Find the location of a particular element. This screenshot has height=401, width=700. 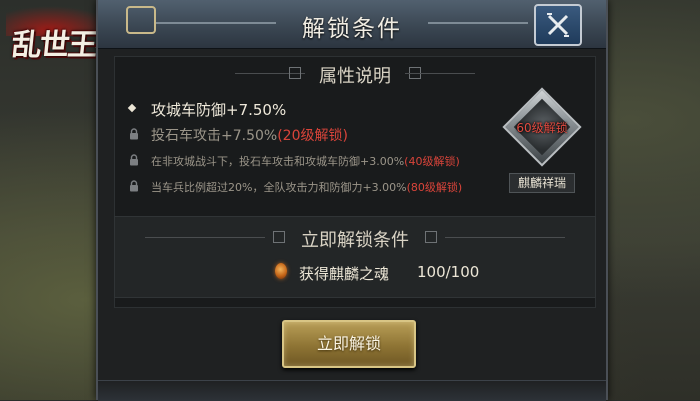

attribute-text: 投石车攻击+7.50% is located at coordinates (214, 136).